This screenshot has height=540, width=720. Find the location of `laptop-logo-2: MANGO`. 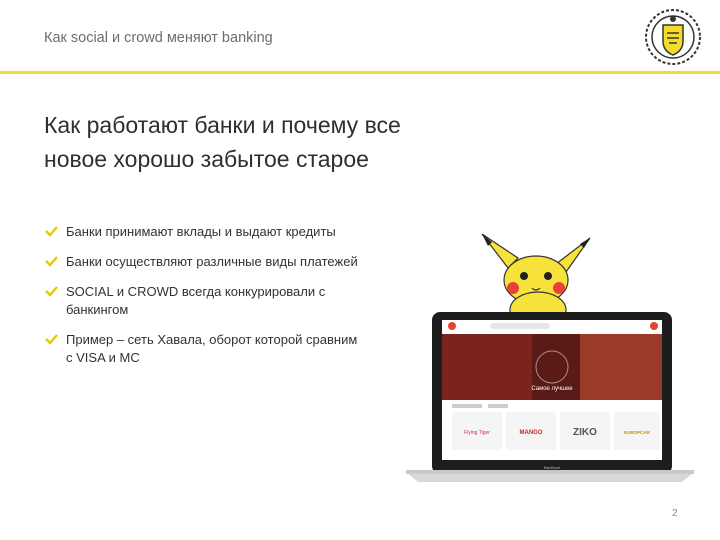

laptop-logo-2: MANGO is located at coordinates (531, 433).